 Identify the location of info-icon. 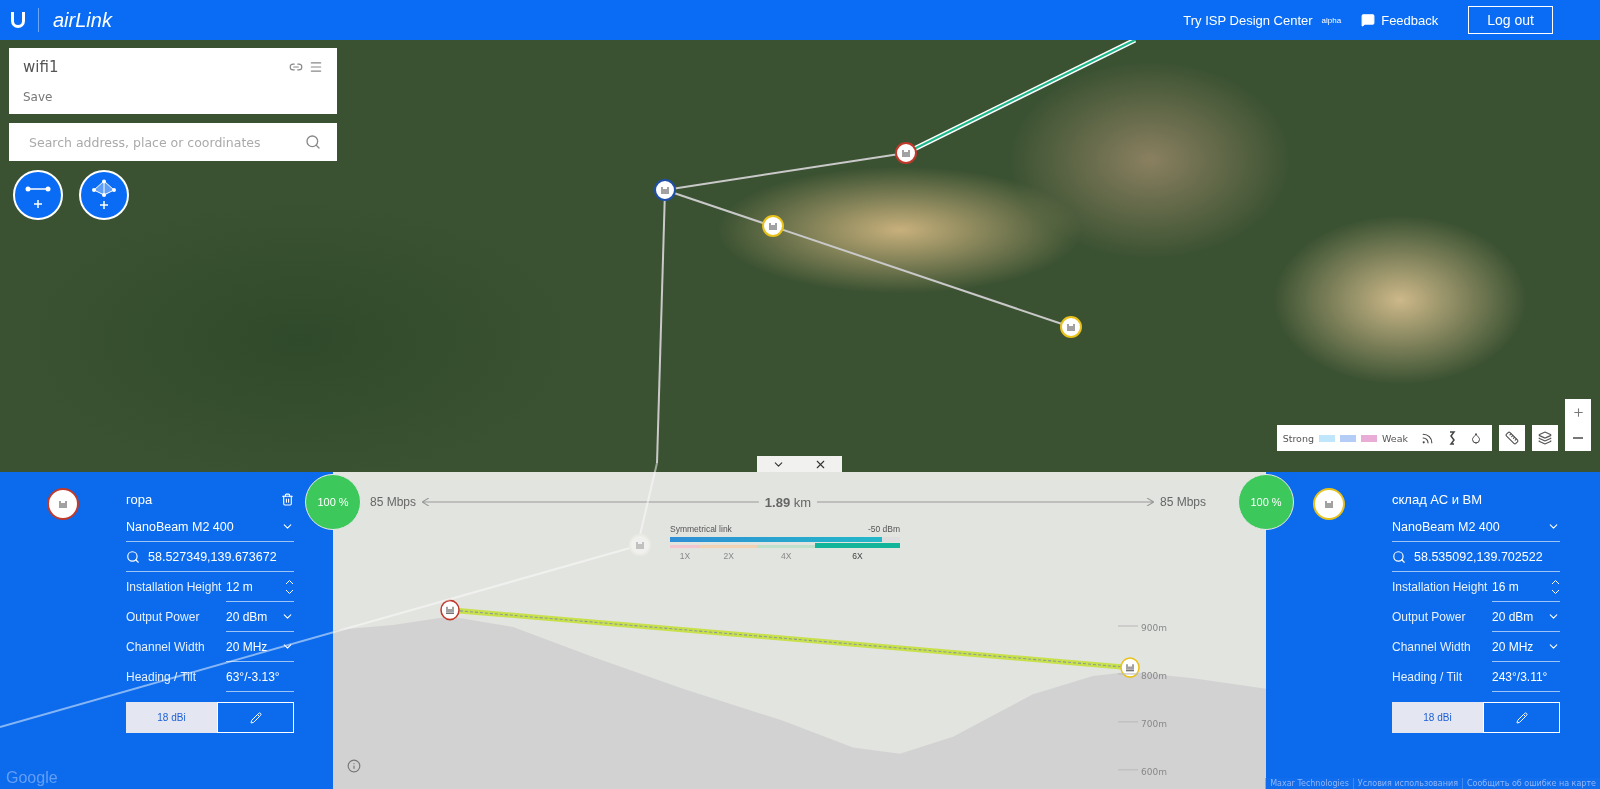
(354, 766).